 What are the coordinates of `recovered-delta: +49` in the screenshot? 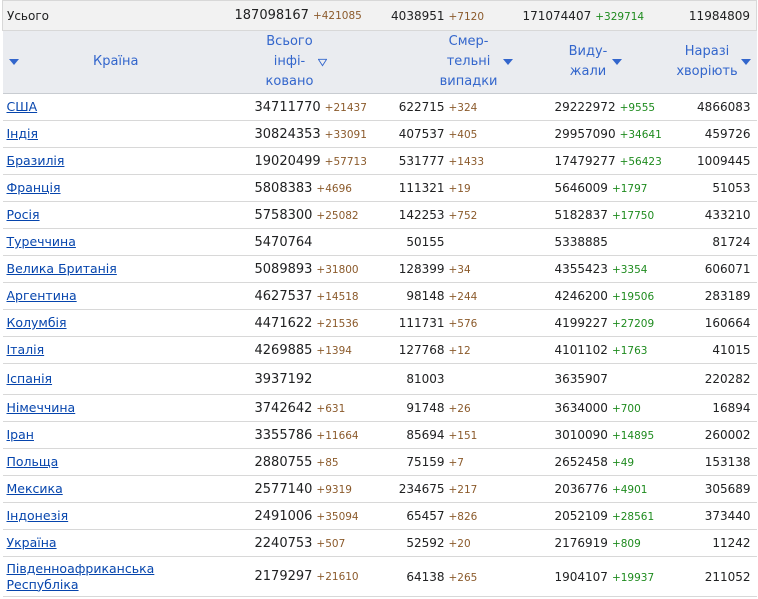 It's located at (623, 463).